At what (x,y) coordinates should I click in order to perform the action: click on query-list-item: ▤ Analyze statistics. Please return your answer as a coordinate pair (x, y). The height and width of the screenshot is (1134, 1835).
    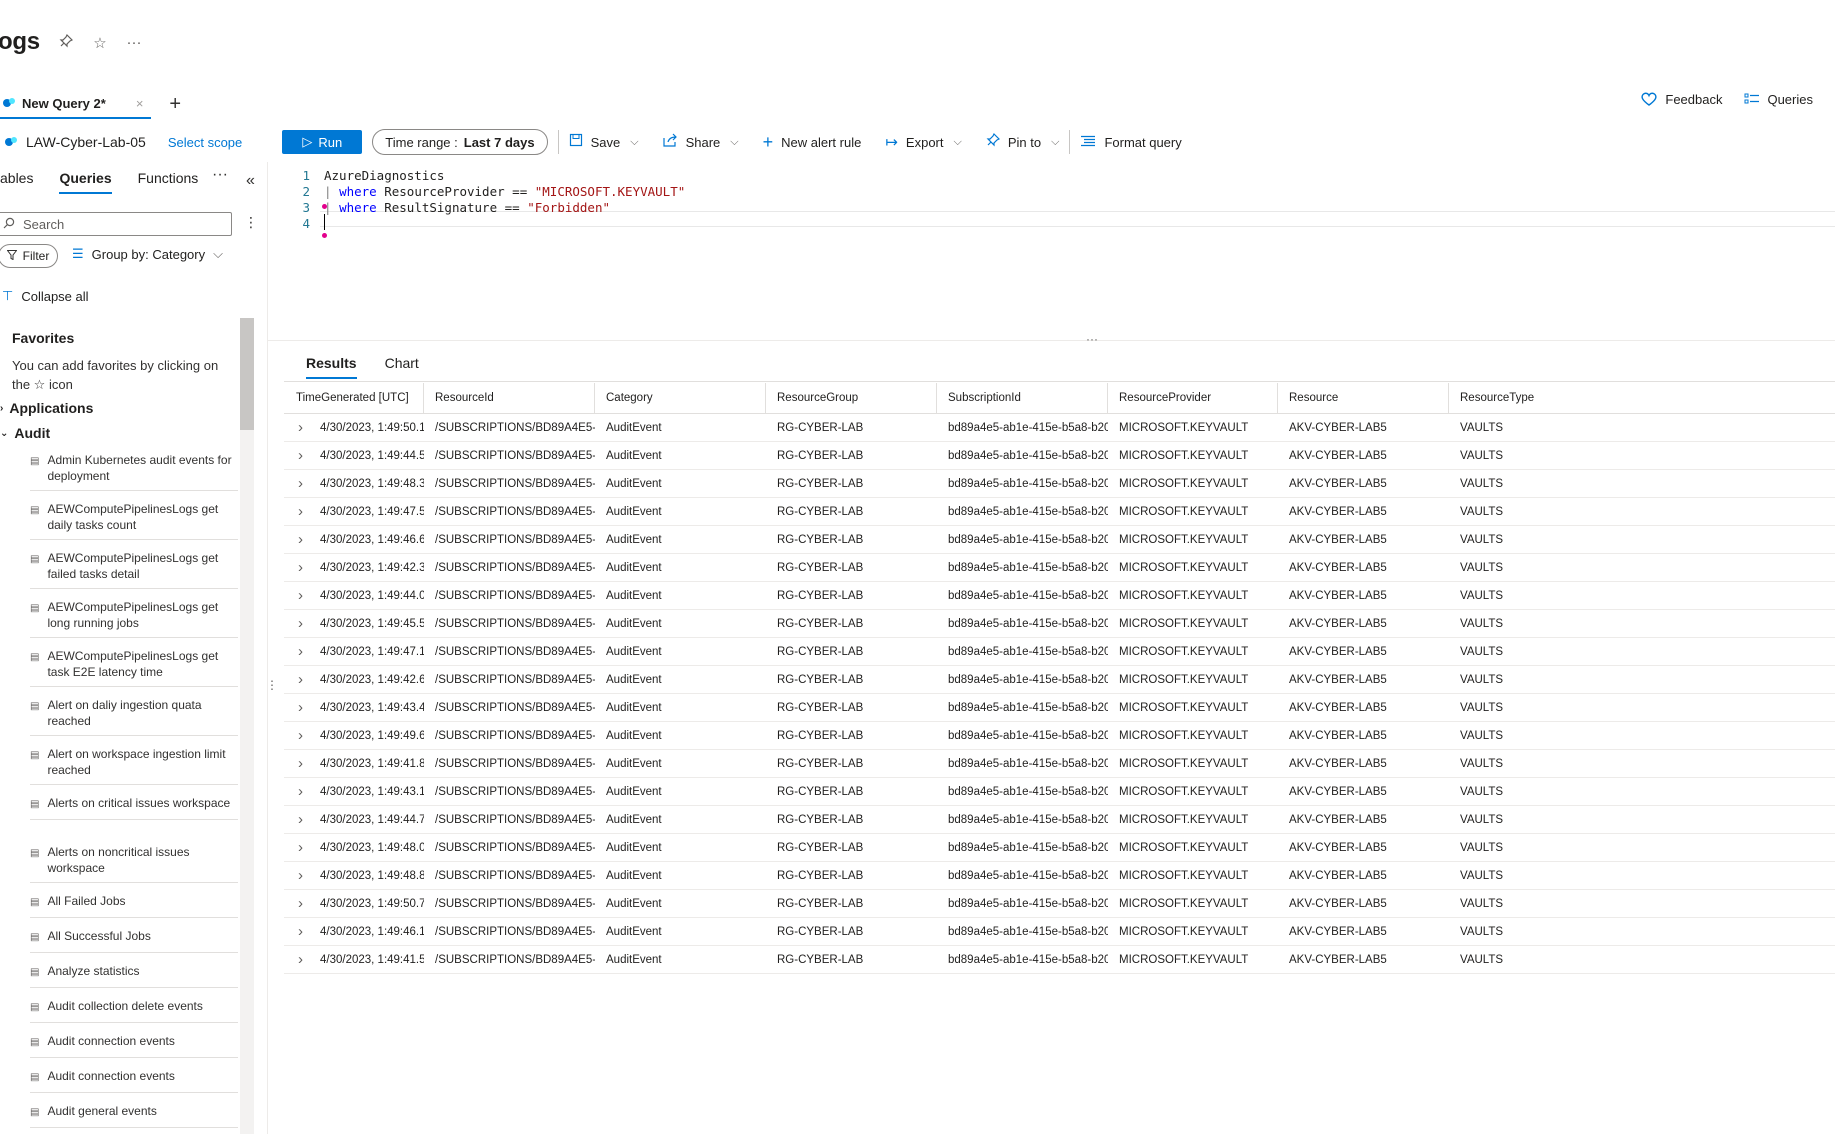
    Looking at the image, I should click on (134, 975).